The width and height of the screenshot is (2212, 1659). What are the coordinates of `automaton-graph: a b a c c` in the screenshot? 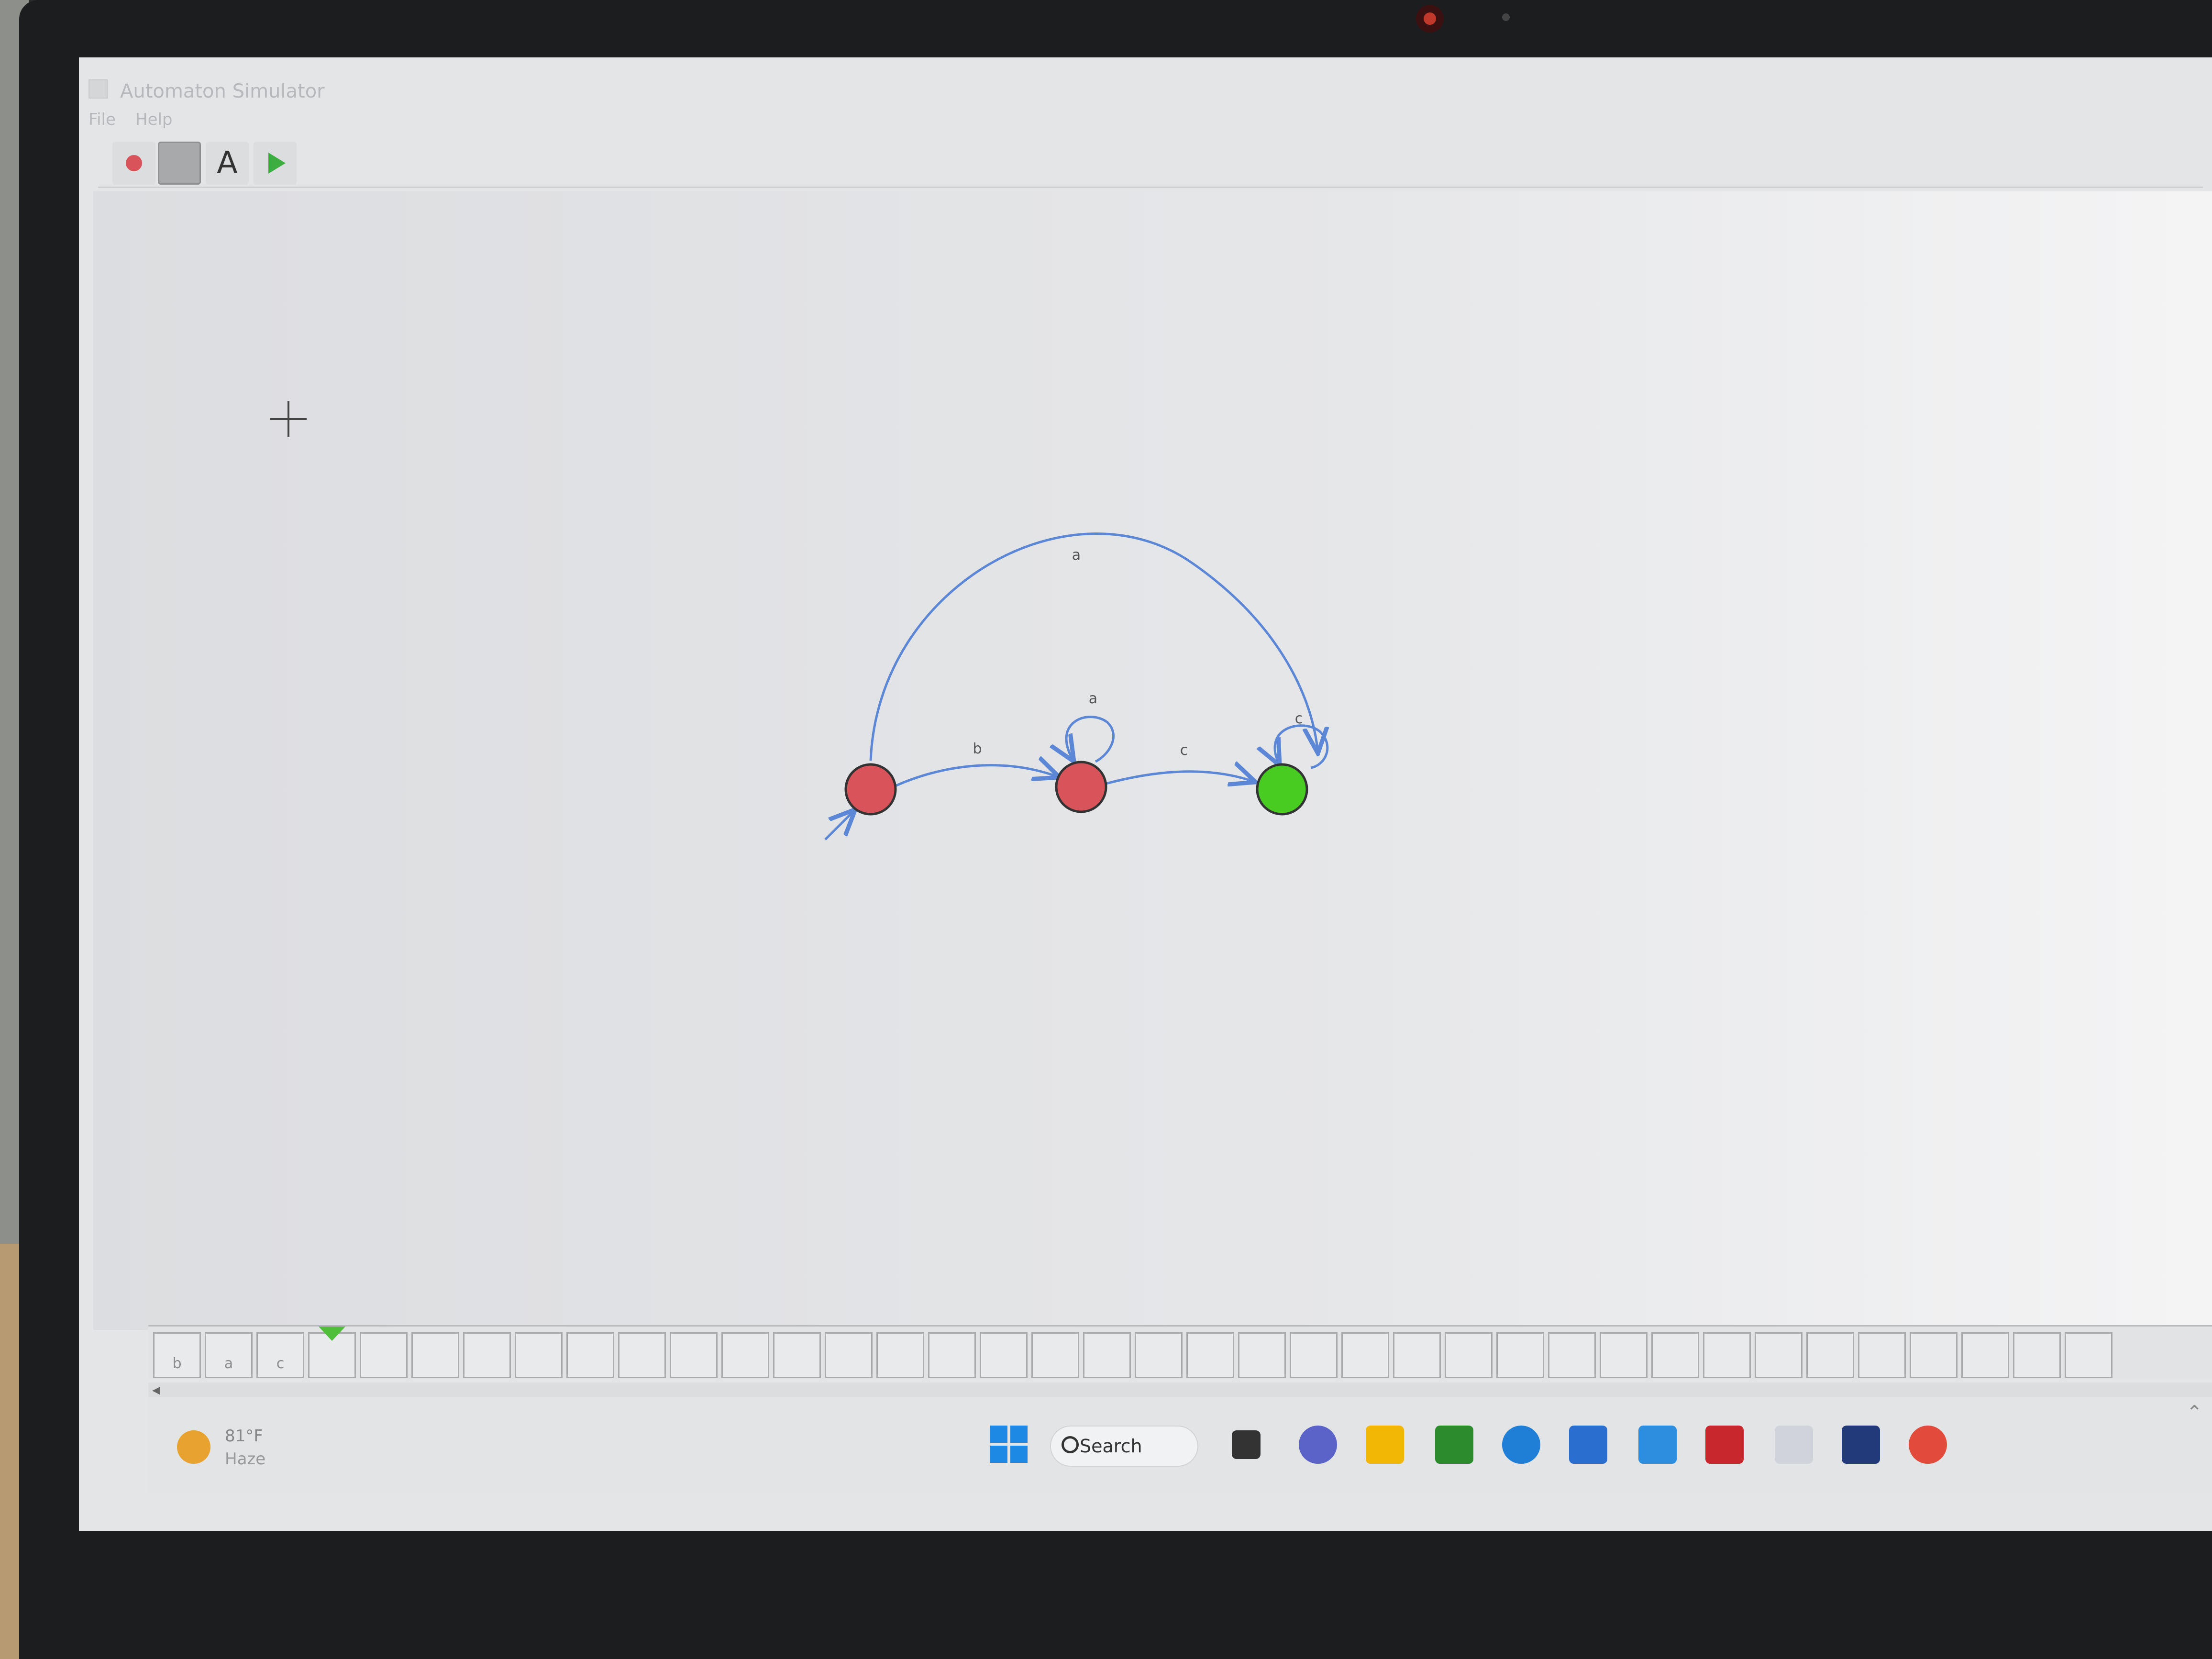 It's located at (1518, 686).